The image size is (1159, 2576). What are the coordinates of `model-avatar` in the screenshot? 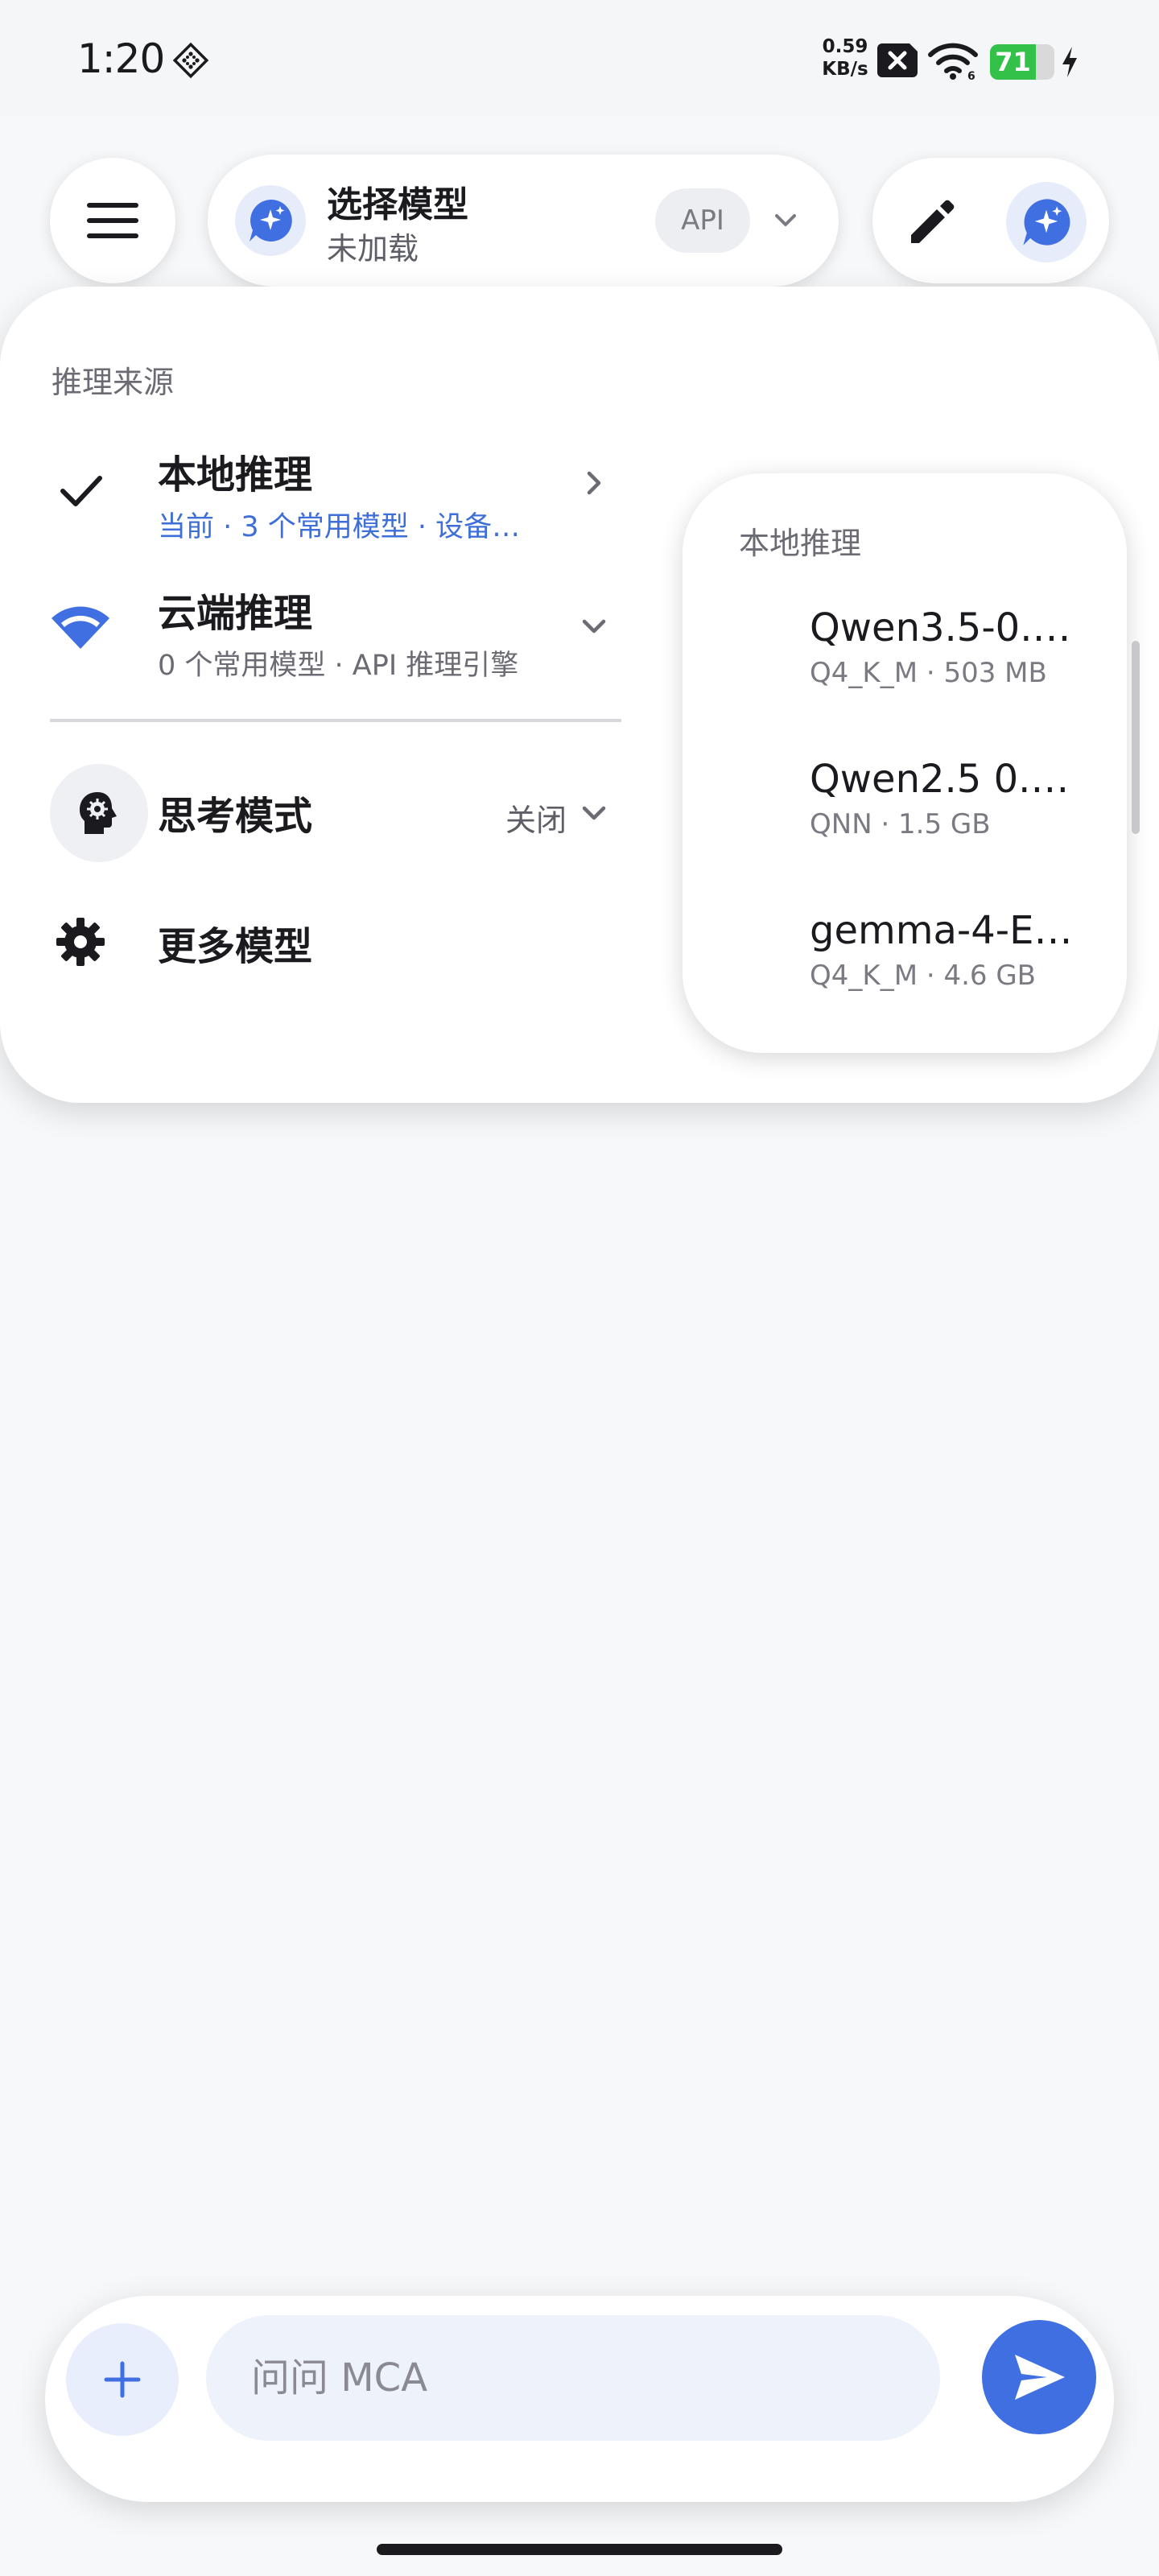 It's located at (270, 221).